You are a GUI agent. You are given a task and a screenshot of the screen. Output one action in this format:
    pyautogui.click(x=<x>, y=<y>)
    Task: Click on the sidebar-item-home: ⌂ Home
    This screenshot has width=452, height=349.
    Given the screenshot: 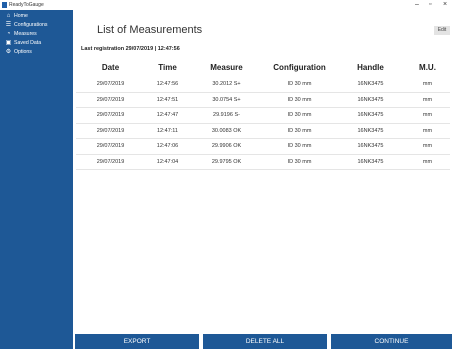 What is the action you would take?
    pyautogui.click(x=36, y=17)
    